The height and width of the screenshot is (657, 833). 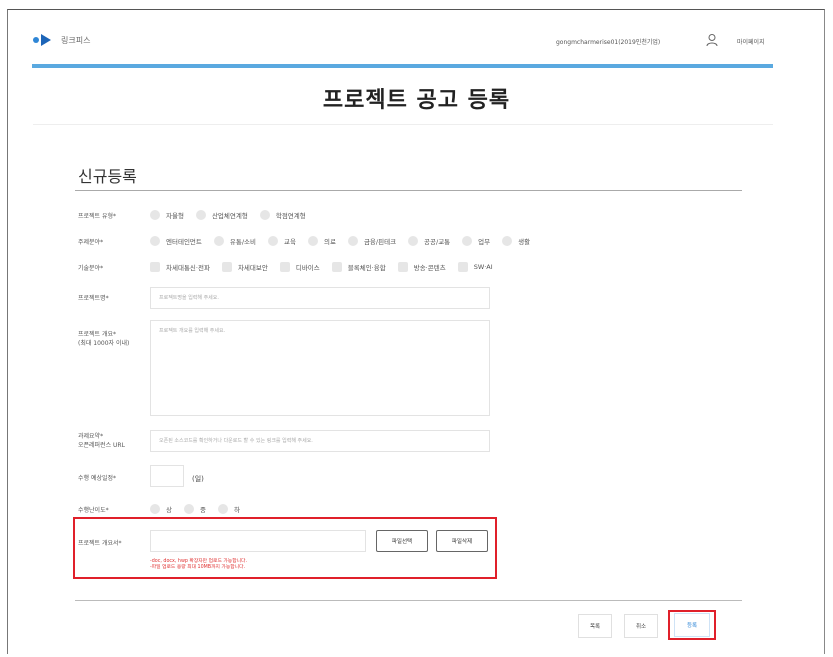 What do you see at coordinates (44, 40) in the screenshot?
I see `logo-icon` at bounding box center [44, 40].